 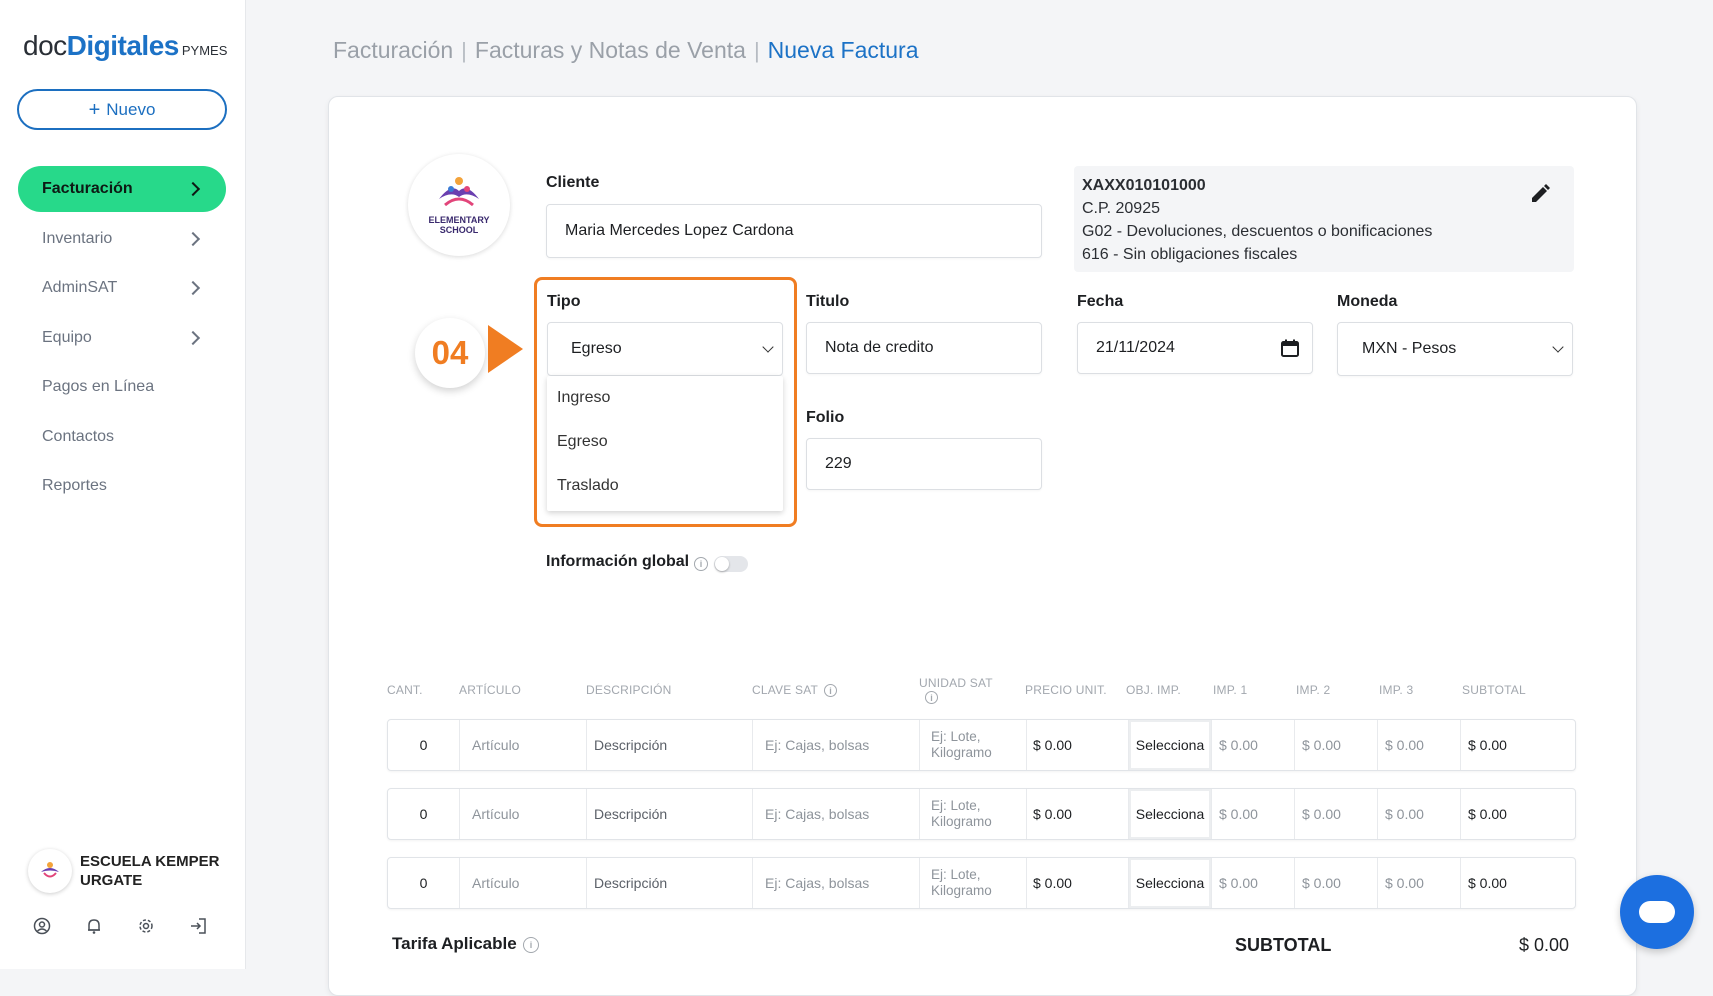 What do you see at coordinates (629, 690) in the screenshot?
I see `col-header-descripcion: DESCRIPCIÓN` at bounding box center [629, 690].